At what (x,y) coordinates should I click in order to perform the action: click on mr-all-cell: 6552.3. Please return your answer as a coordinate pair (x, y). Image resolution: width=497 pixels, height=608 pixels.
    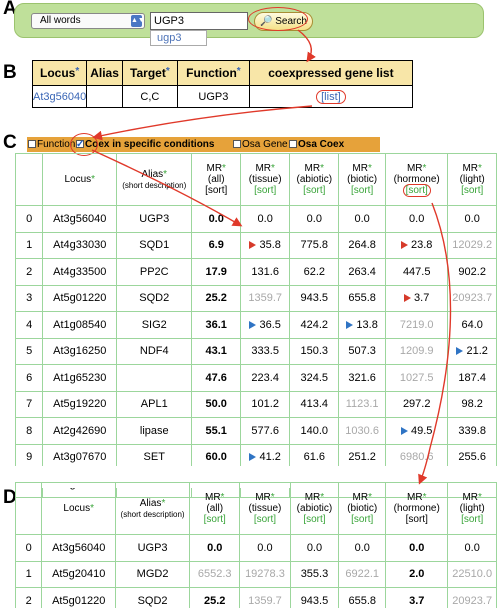
    Looking at the image, I should click on (215, 574).